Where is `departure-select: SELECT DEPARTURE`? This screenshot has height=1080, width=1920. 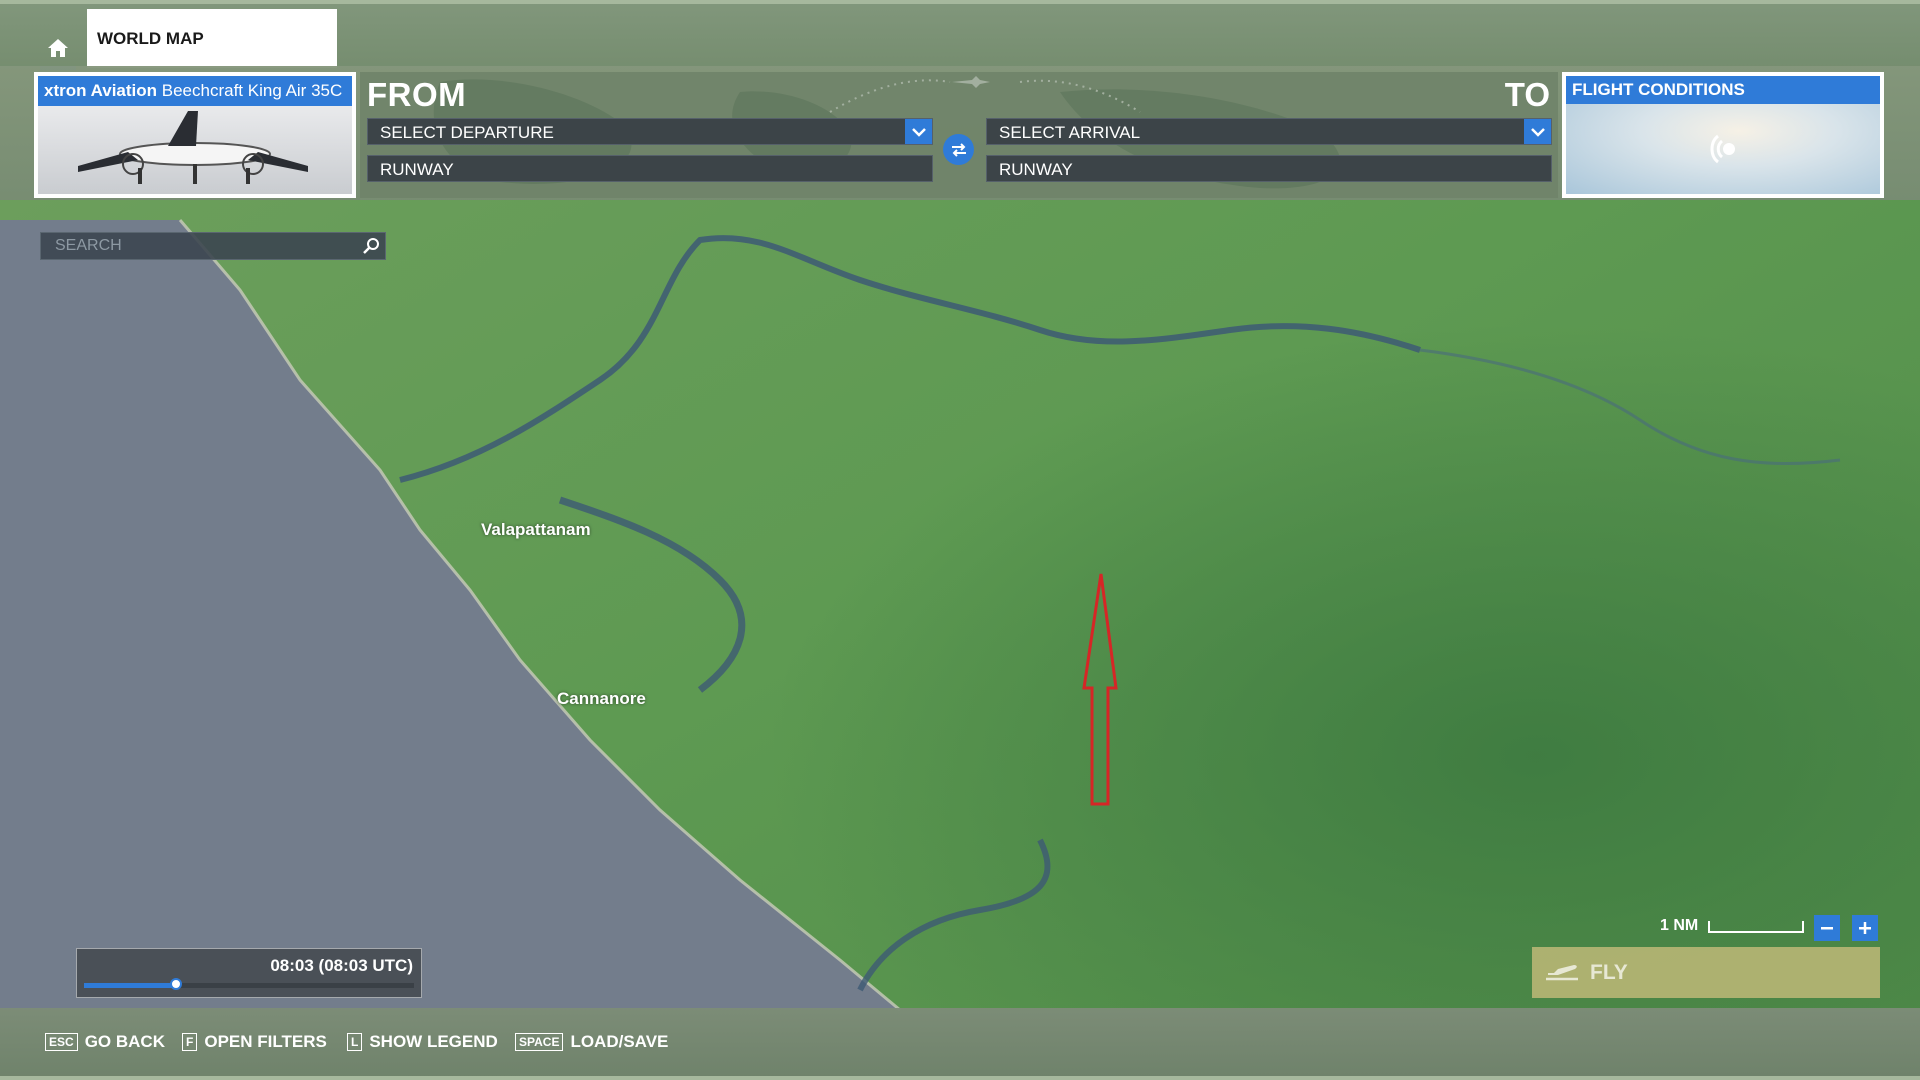 departure-select: SELECT DEPARTURE is located at coordinates (650, 131).